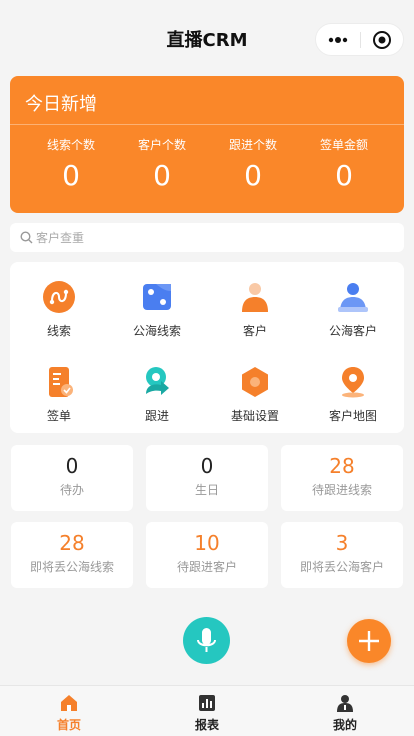 The image size is (414, 736). I want to click on count-label: 待跟进客户, so click(206, 567).